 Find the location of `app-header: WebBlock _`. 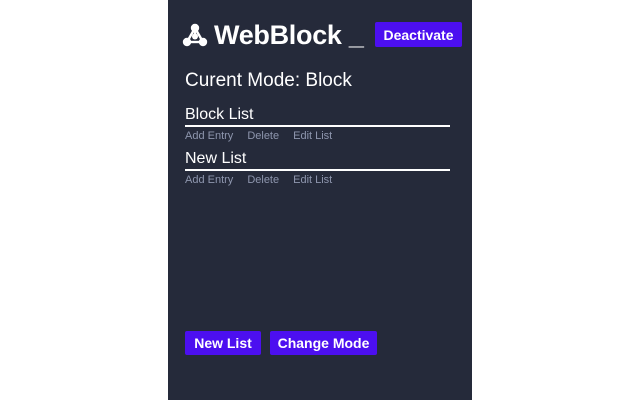

app-header: WebBlock _ is located at coordinates (273, 35).